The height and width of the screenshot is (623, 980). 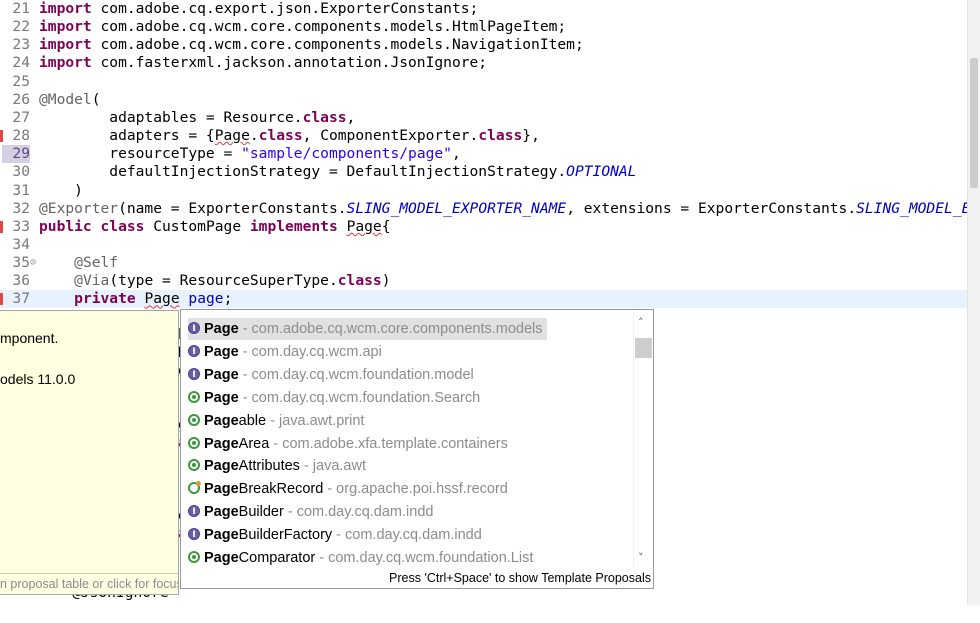 I want to click on code-line: 35 ⊝ @Self, so click(x=484, y=263).